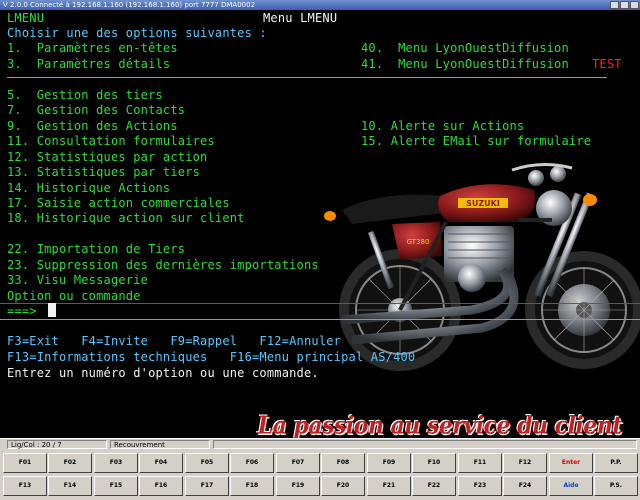 The width and height of the screenshot is (640, 500). Describe the element at coordinates (300, 18) in the screenshot. I see `page-title: Menu LMENU` at that location.